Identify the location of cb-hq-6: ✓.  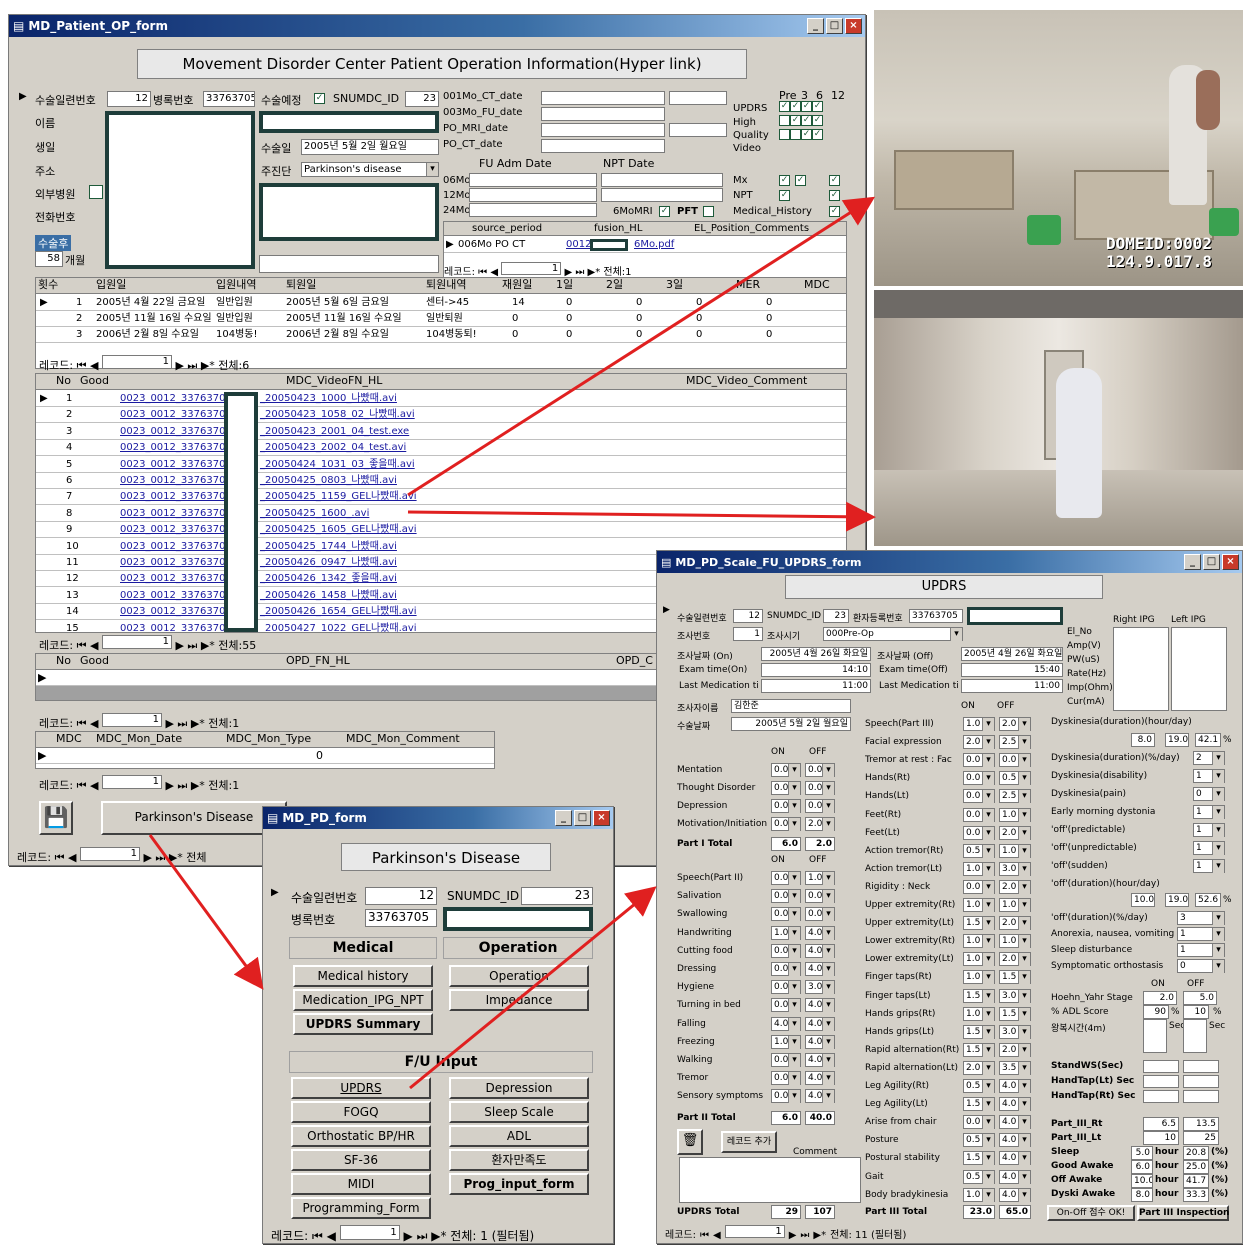
(806, 120).